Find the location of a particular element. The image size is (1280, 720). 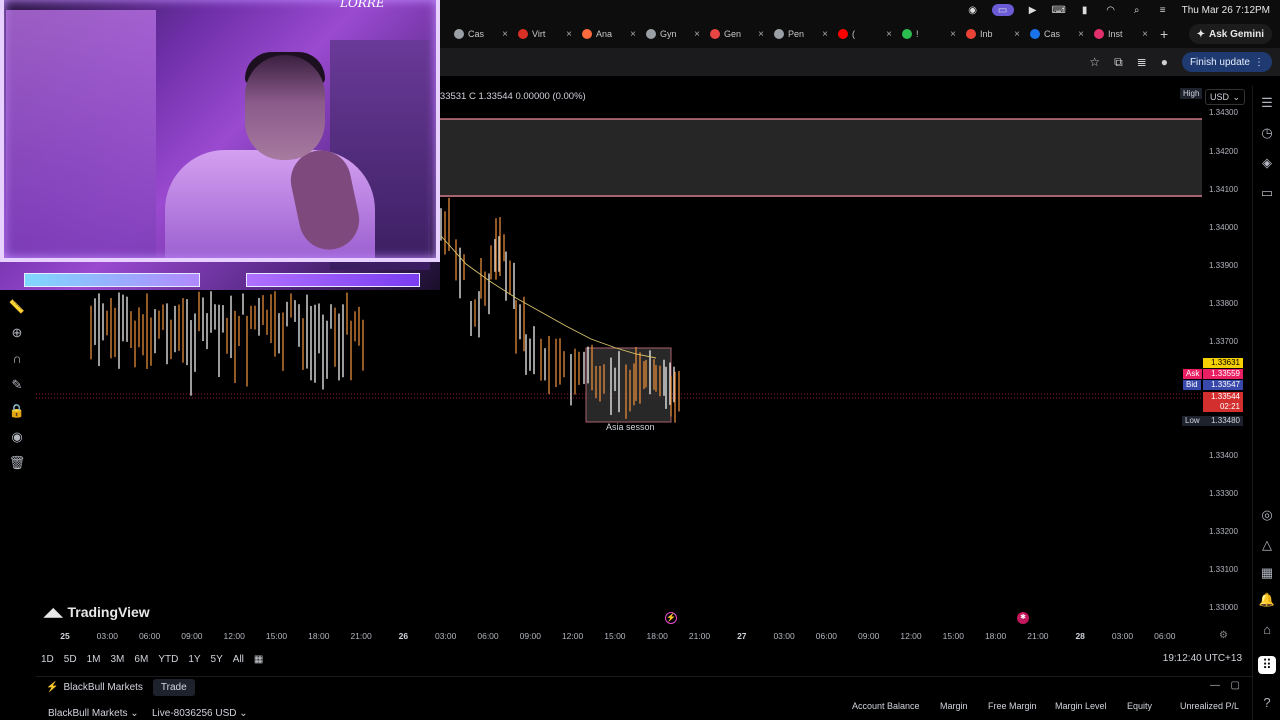

browser-tab: Pen × is located at coordinates (801, 34).